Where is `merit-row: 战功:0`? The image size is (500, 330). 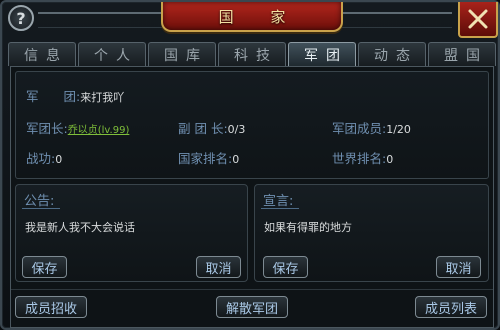
merit-row: 战功:0 is located at coordinates (44, 157).